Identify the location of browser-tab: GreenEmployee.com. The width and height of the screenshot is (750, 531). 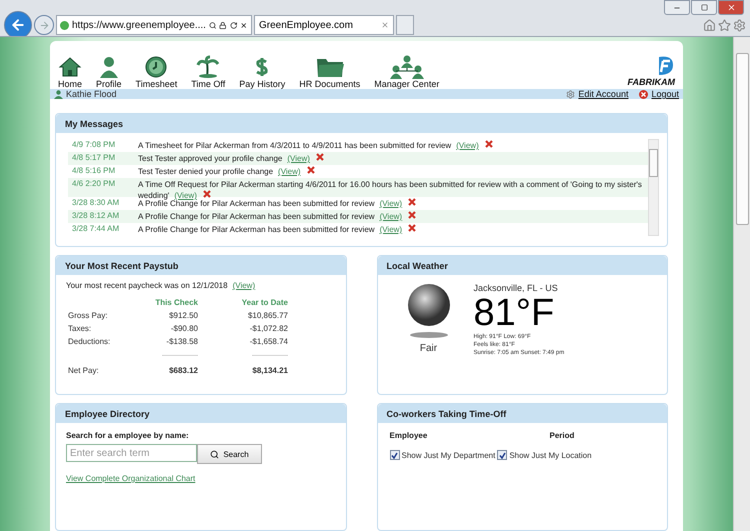
(324, 25).